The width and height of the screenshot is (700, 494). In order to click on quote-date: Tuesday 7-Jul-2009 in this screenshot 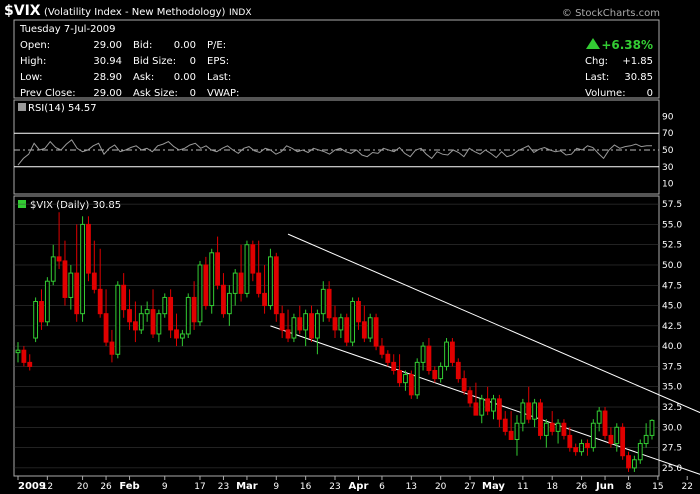, I will do `click(67, 29)`.